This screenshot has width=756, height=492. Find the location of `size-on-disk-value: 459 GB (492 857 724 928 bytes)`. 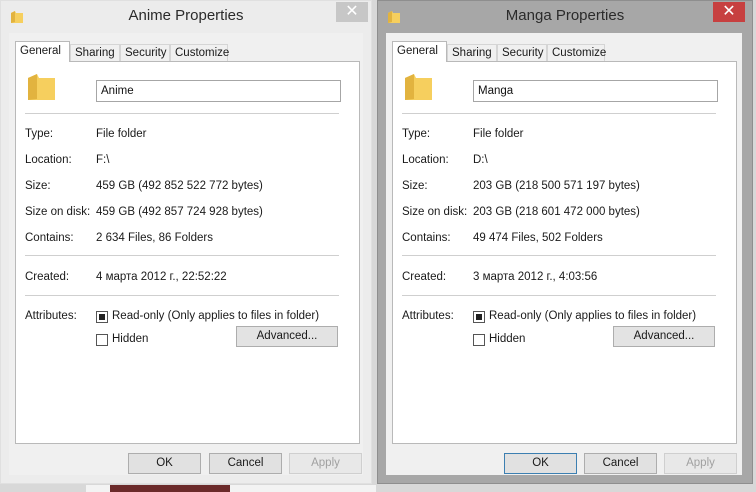

size-on-disk-value: 459 GB (492 857 724 928 bytes) is located at coordinates (179, 212).